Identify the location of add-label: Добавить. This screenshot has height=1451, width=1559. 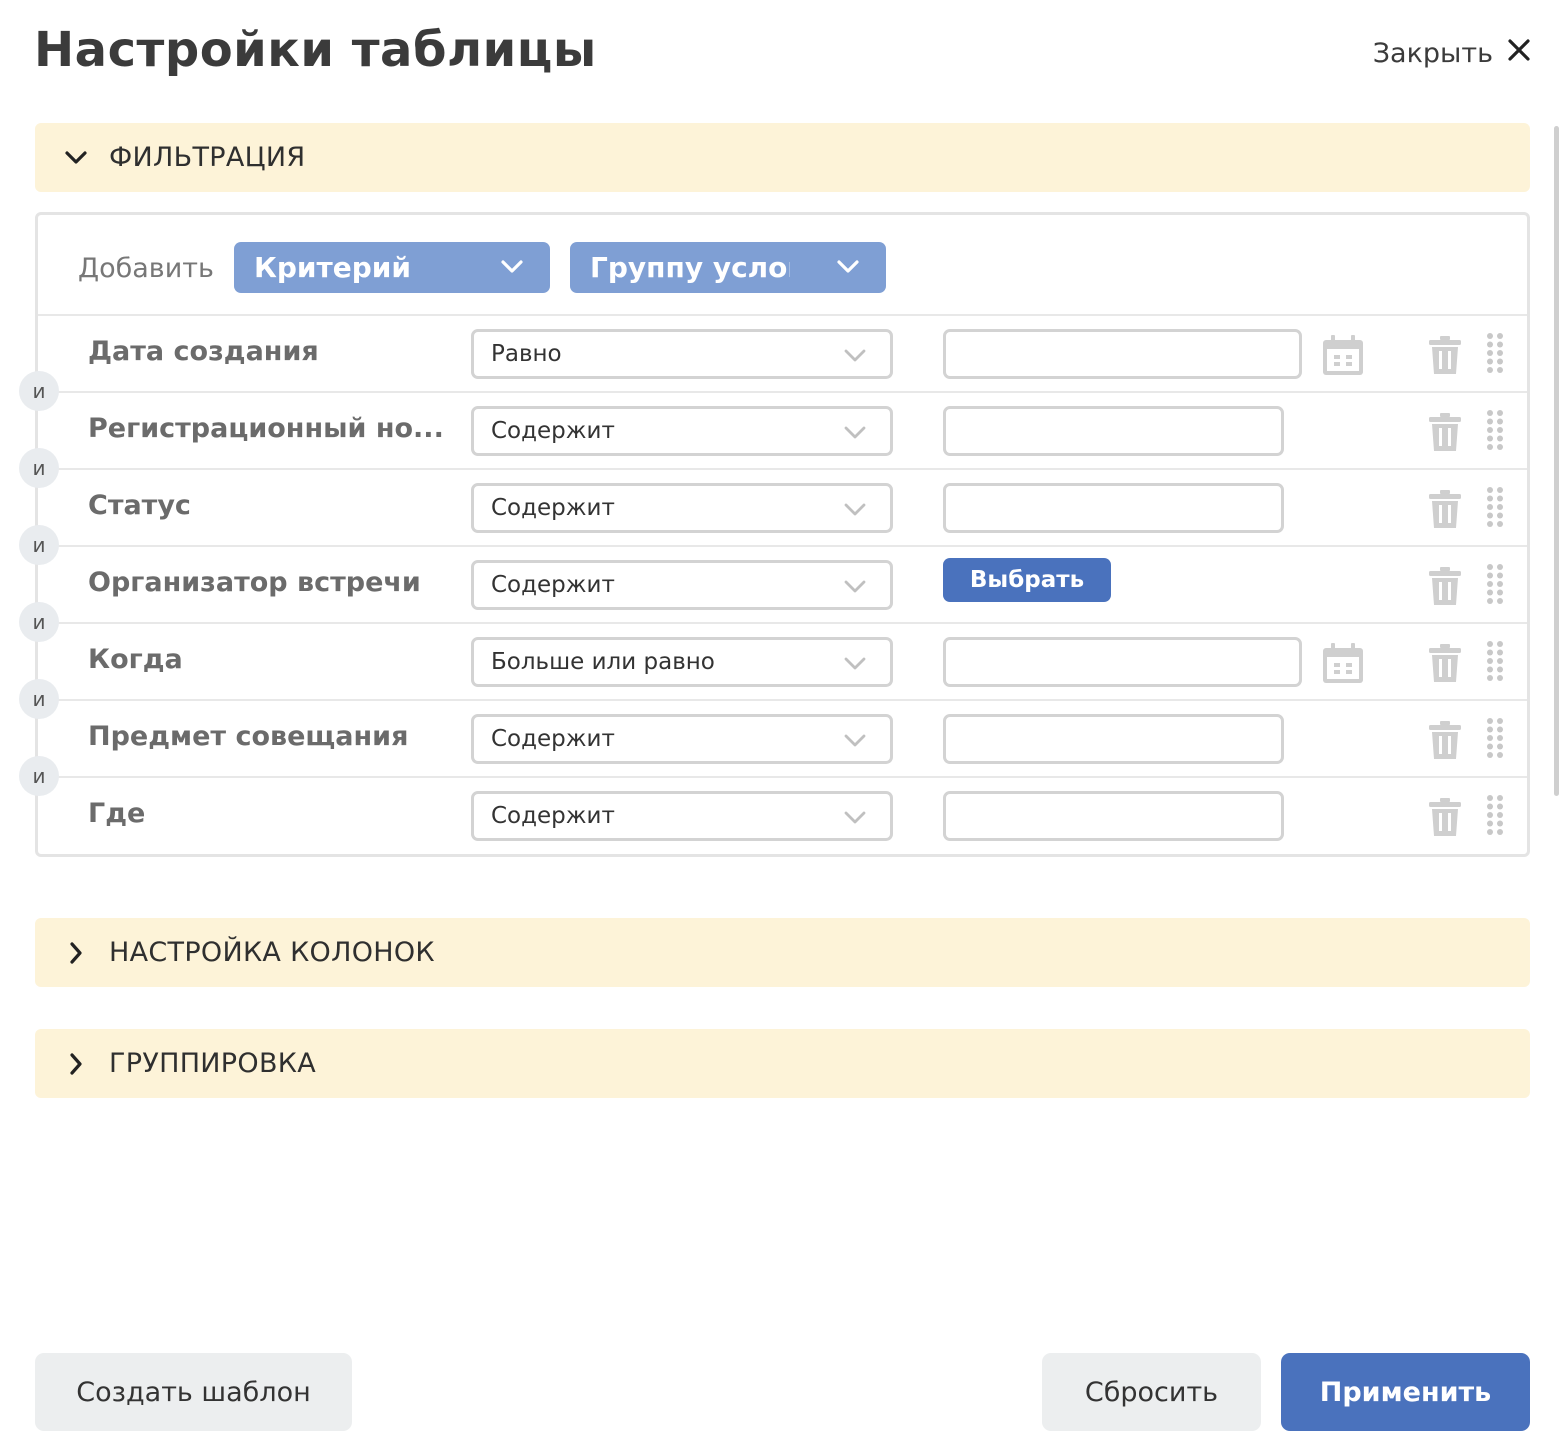
(146, 268).